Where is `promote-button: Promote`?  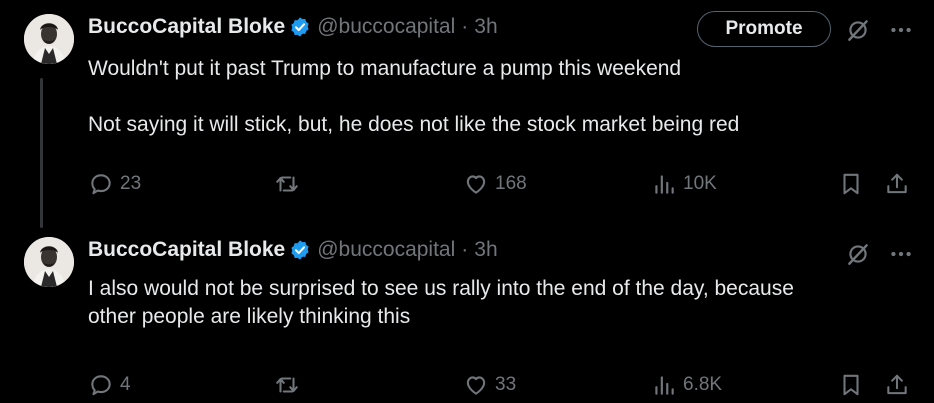 promote-button: Promote is located at coordinates (764, 29).